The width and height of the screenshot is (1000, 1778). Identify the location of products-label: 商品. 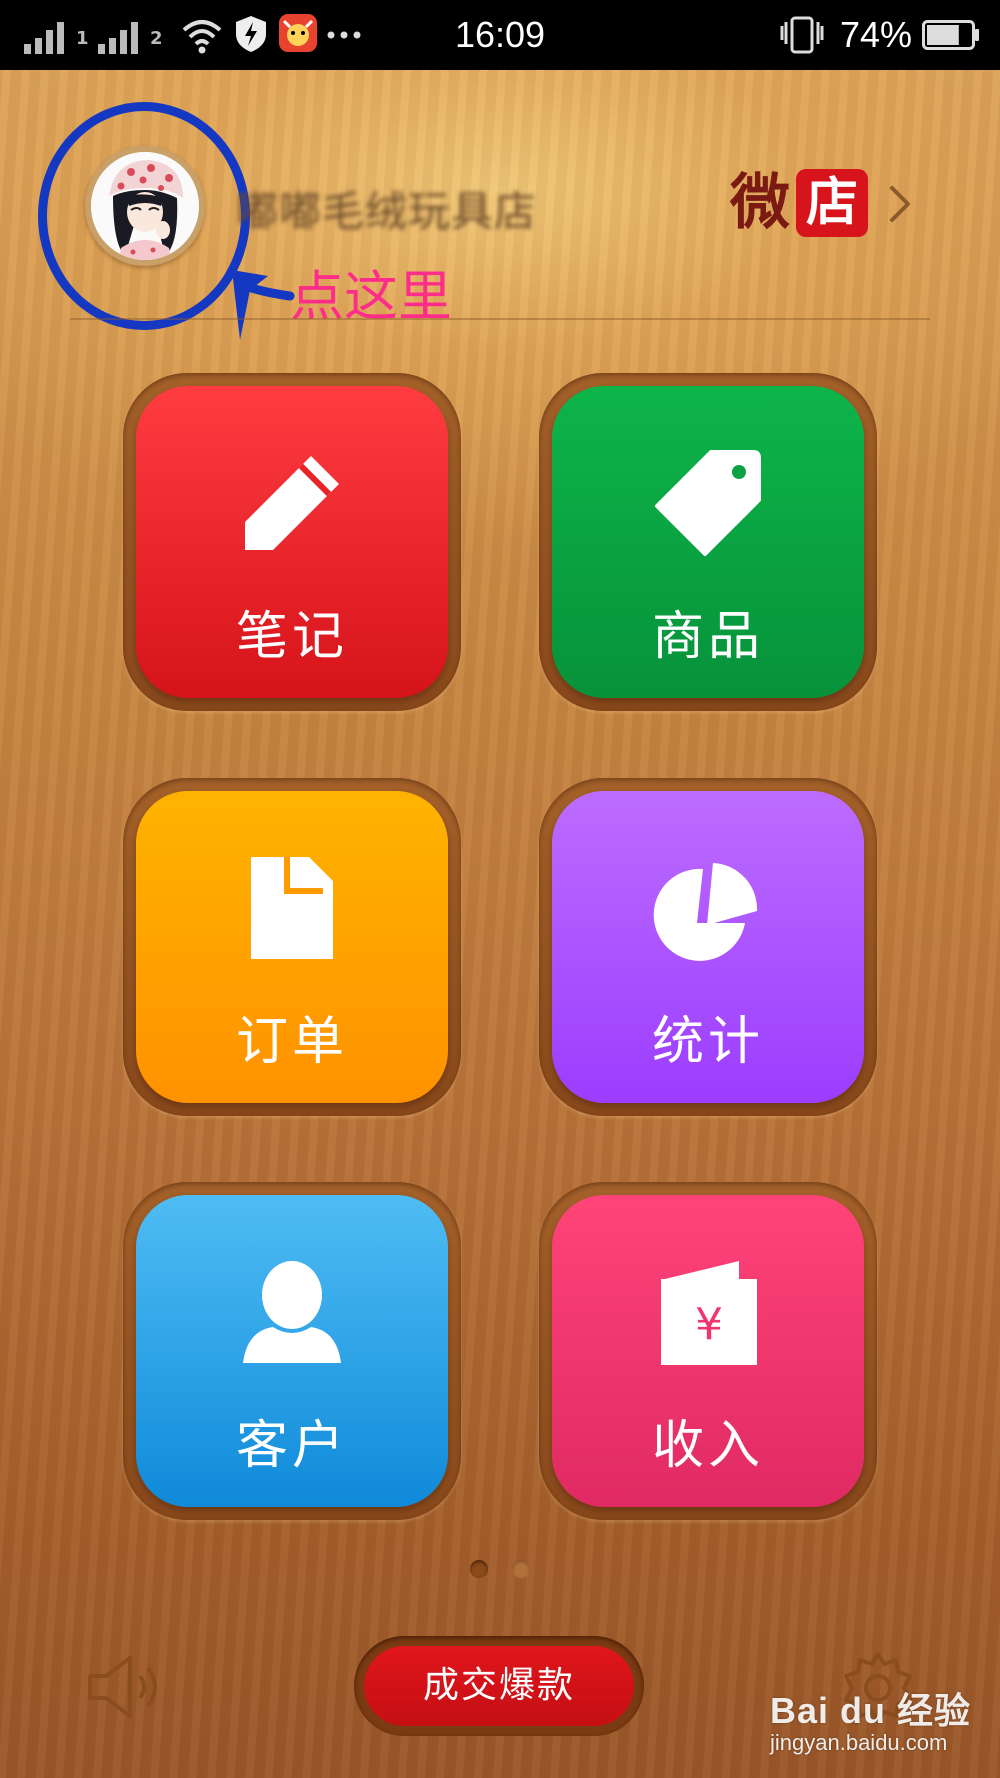
(707, 637).